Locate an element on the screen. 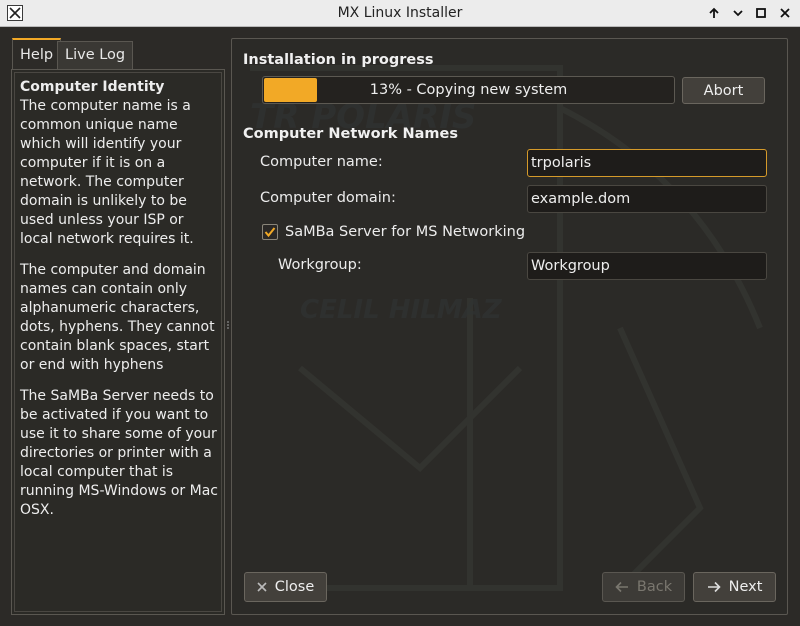 The width and height of the screenshot is (800, 626). network-heading: Computer Network Names is located at coordinates (350, 134).